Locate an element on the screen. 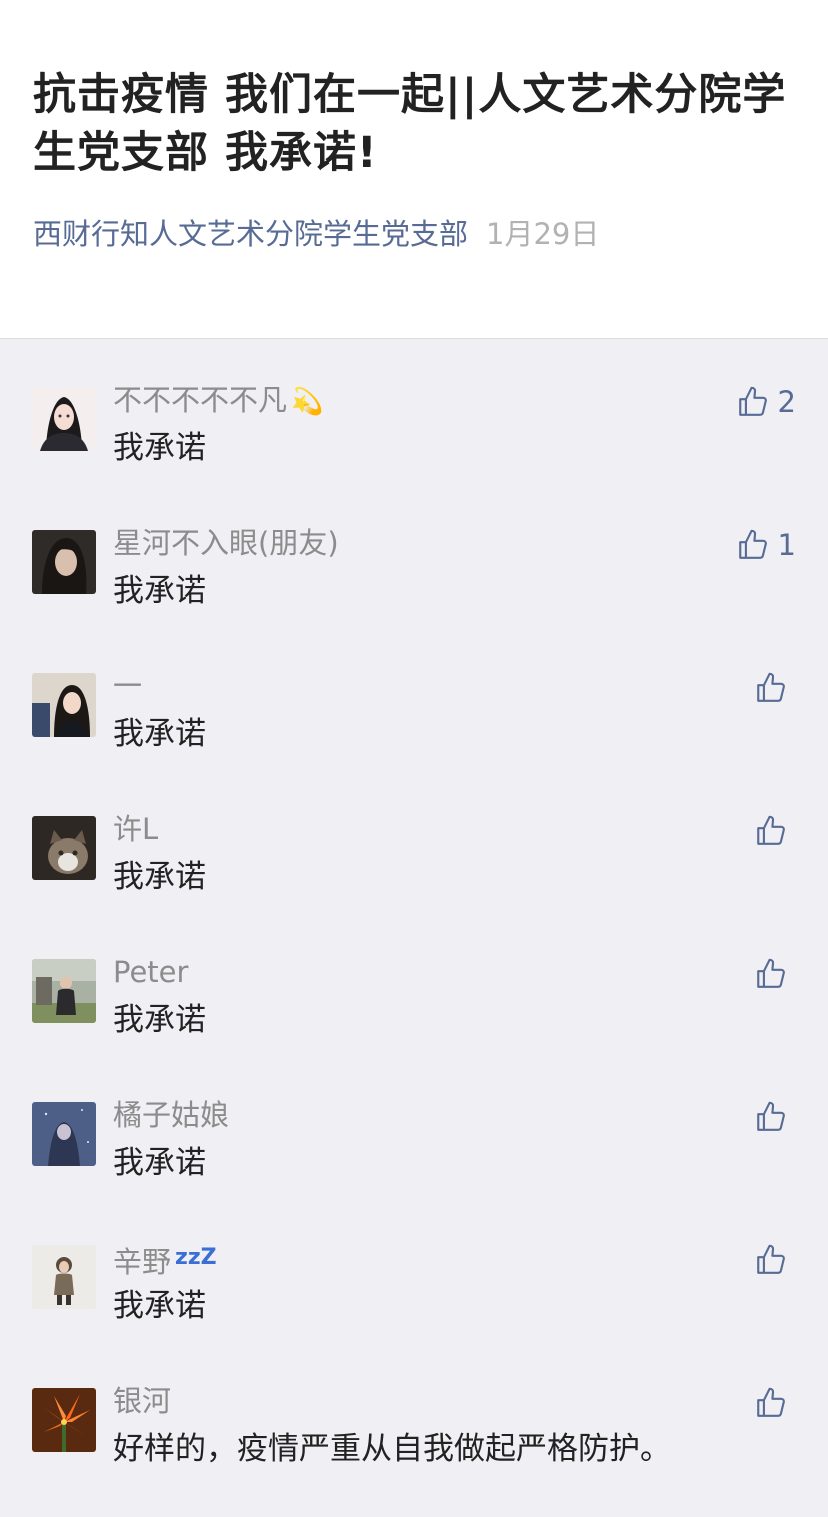 This screenshot has height=1517, width=828. avatar-orange-flower is located at coordinates (64, 1420).